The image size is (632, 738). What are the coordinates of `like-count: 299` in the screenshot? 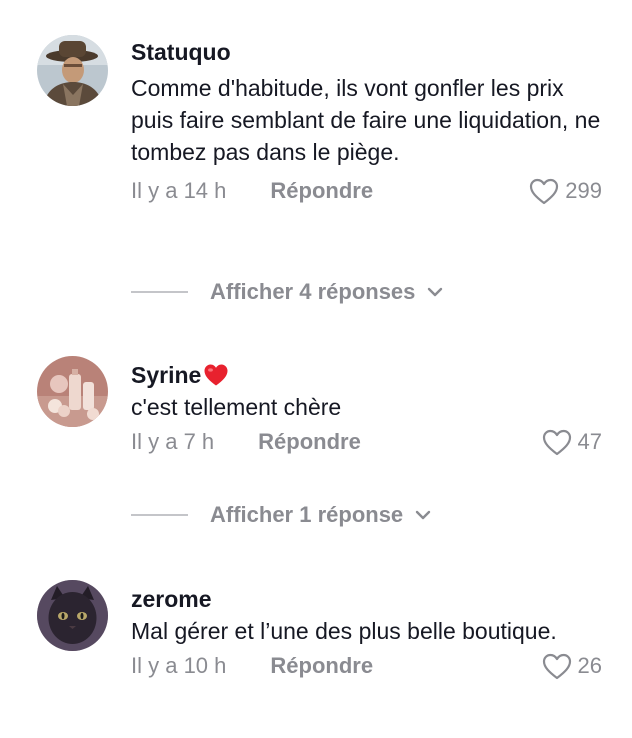 It's located at (583, 190).